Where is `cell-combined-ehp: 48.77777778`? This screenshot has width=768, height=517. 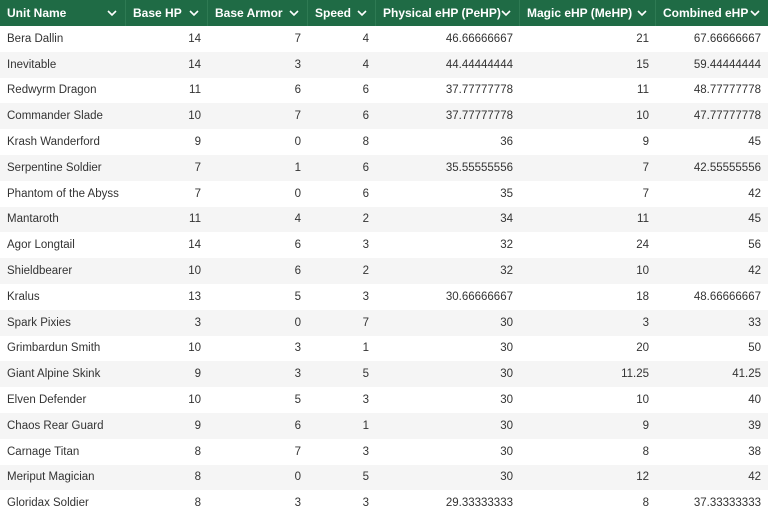
cell-combined-ehp: 48.77777778 is located at coordinates (727, 90).